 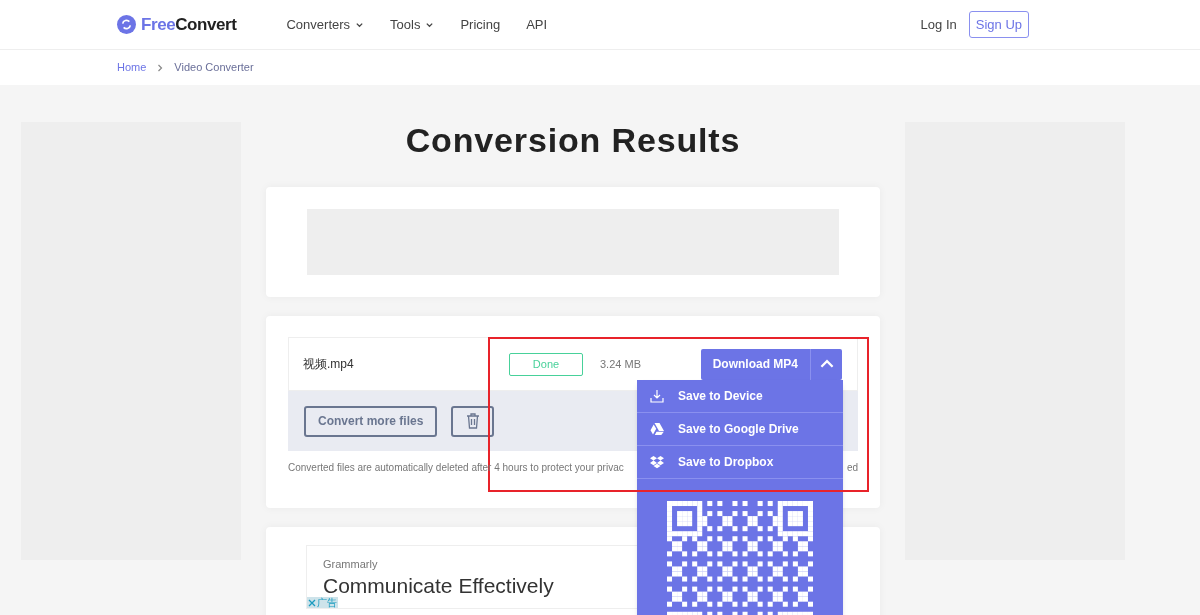 I want to click on signup-button: Sign Up, so click(x=998, y=24).